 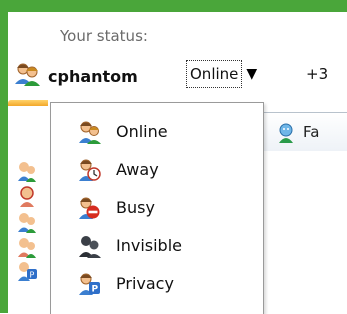 What do you see at coordinates (89, 246) in the screenshot?
I see `user-invisible-icon` at bounding box center [89, 246].